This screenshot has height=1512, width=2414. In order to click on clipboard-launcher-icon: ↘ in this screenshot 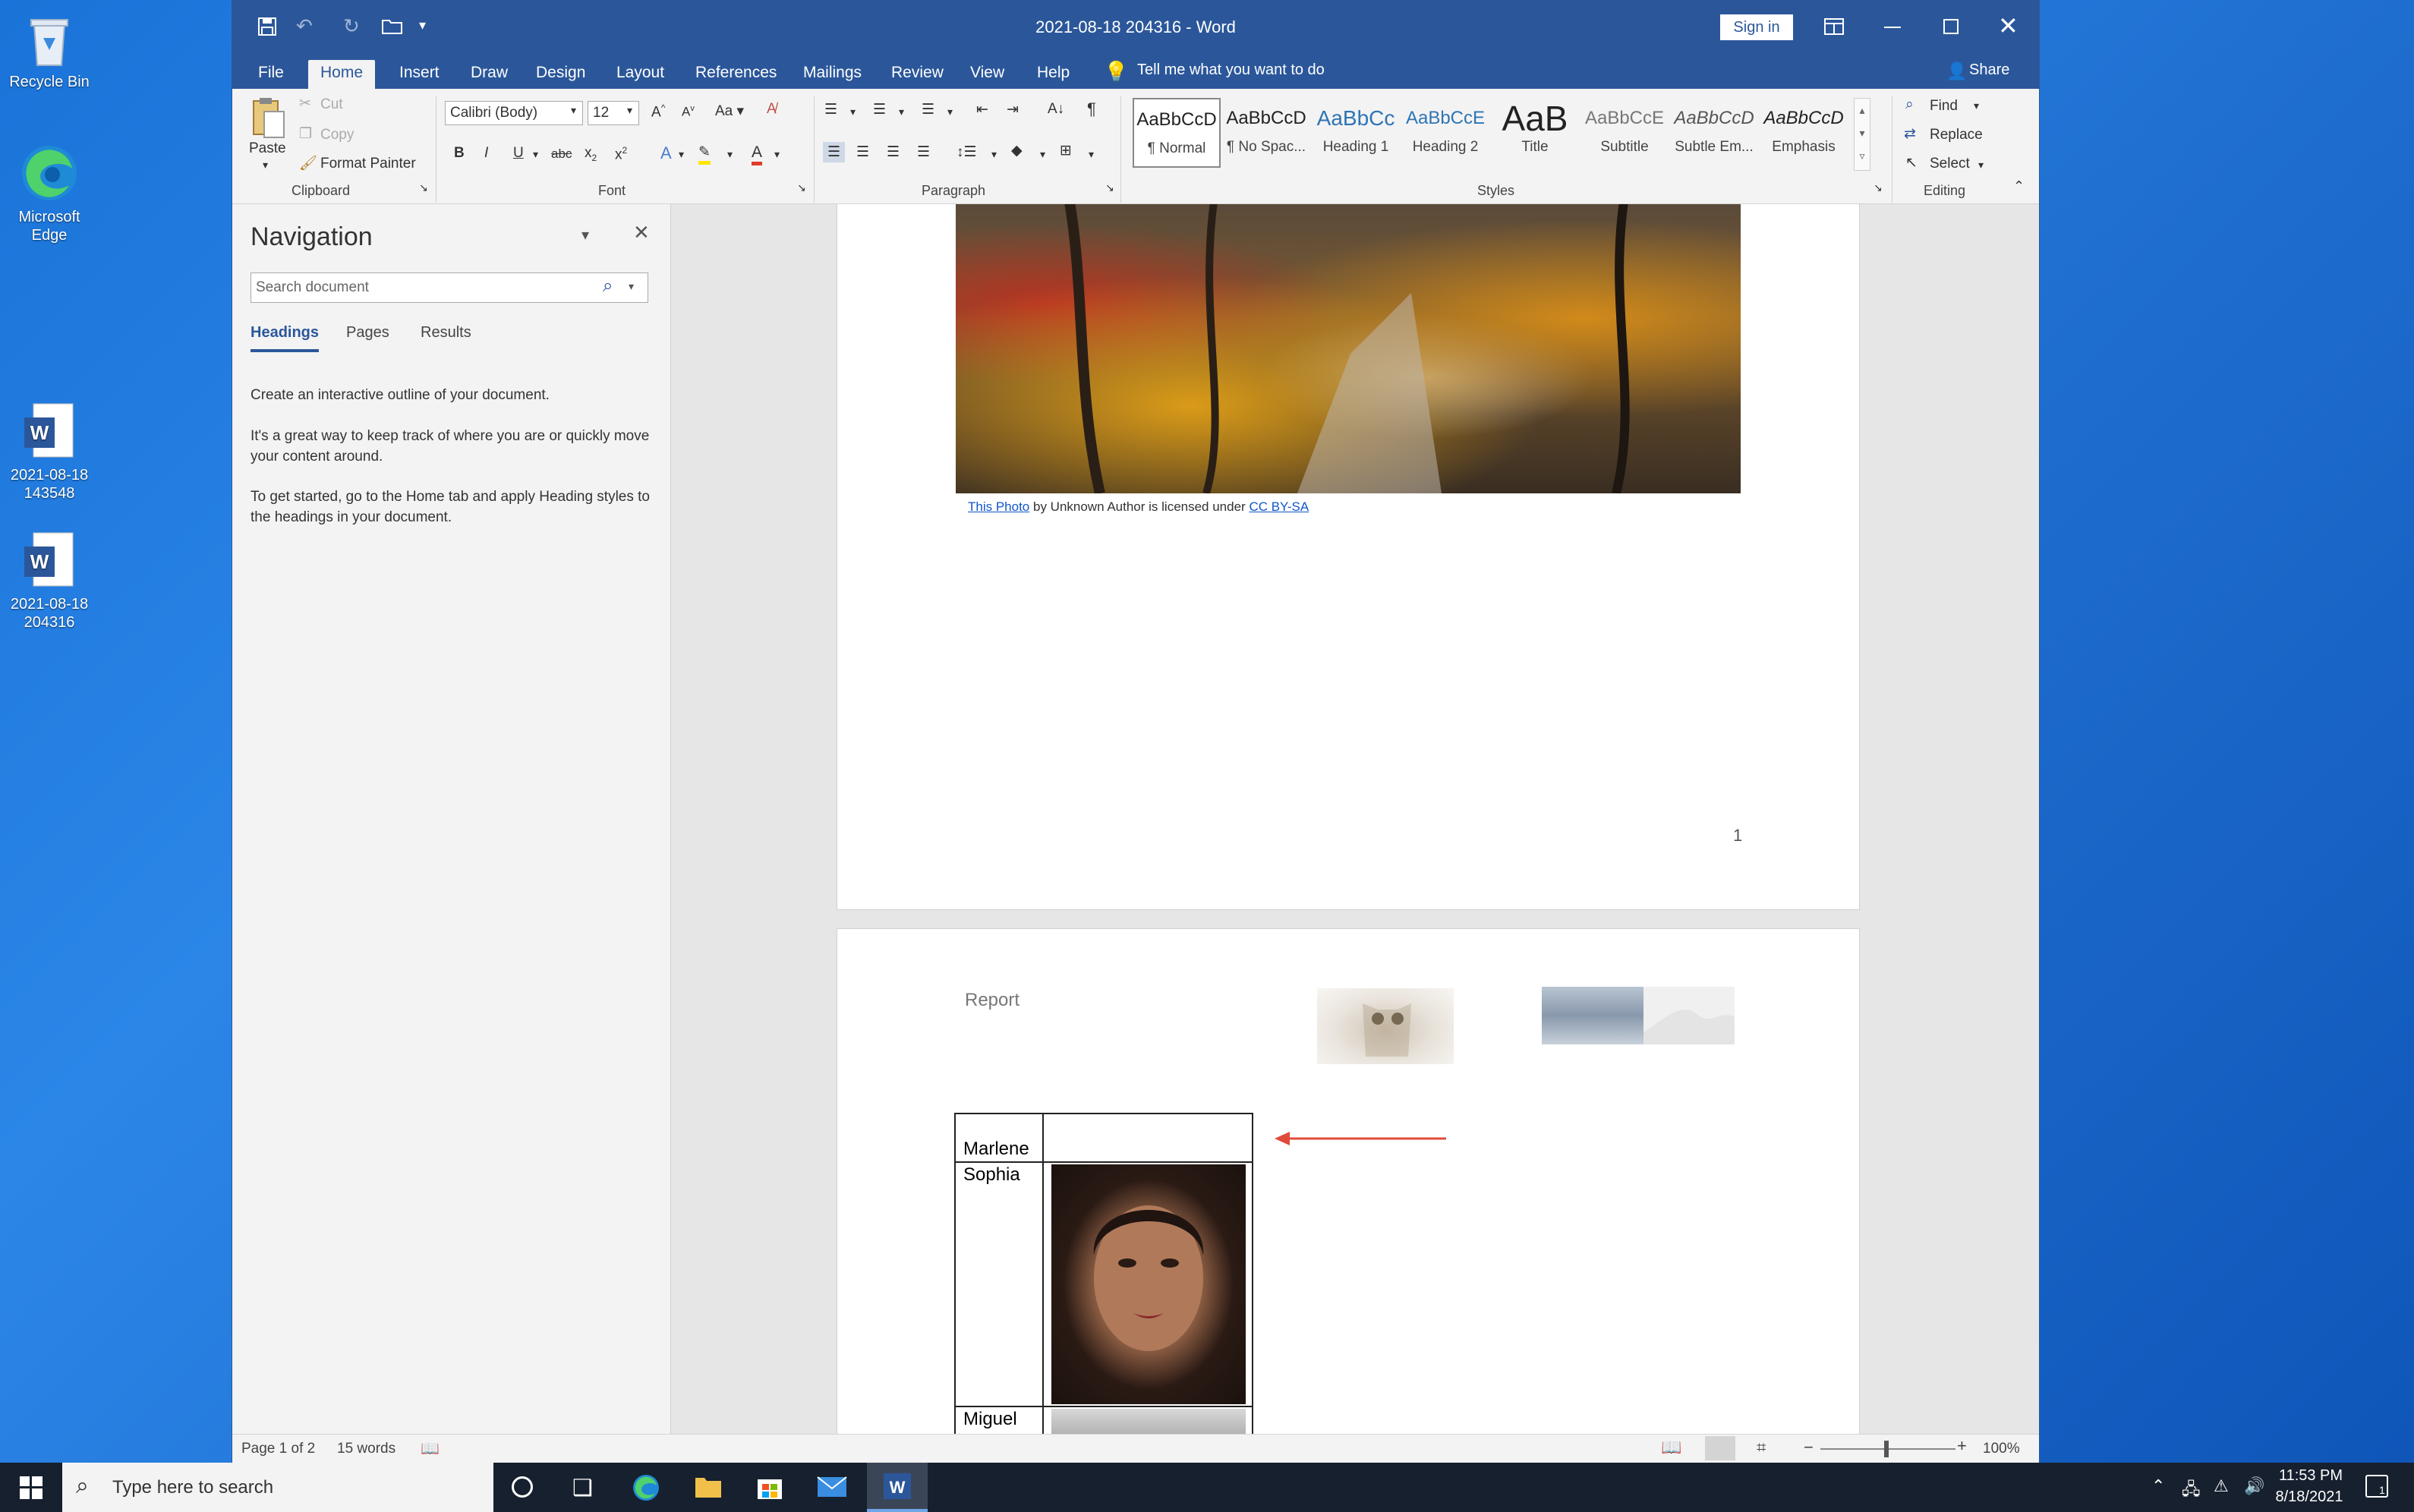, I will do `click(424, 187)`.